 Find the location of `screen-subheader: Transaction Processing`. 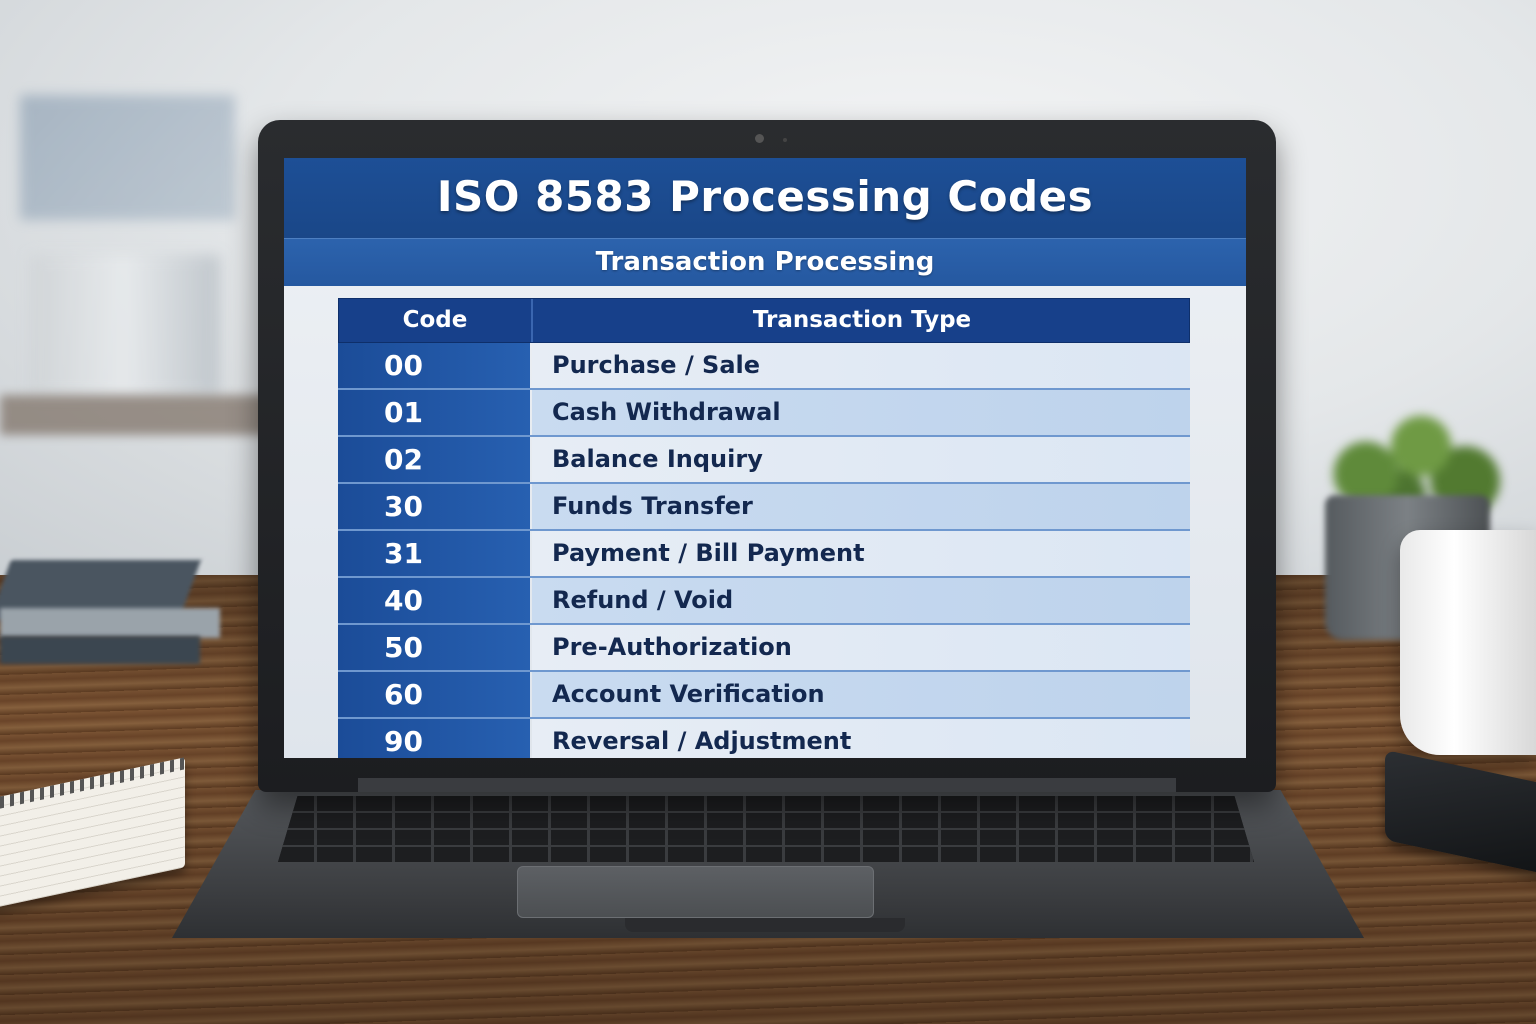

screen-subheader: Transaction Processing is located at coordinates (765, 262).